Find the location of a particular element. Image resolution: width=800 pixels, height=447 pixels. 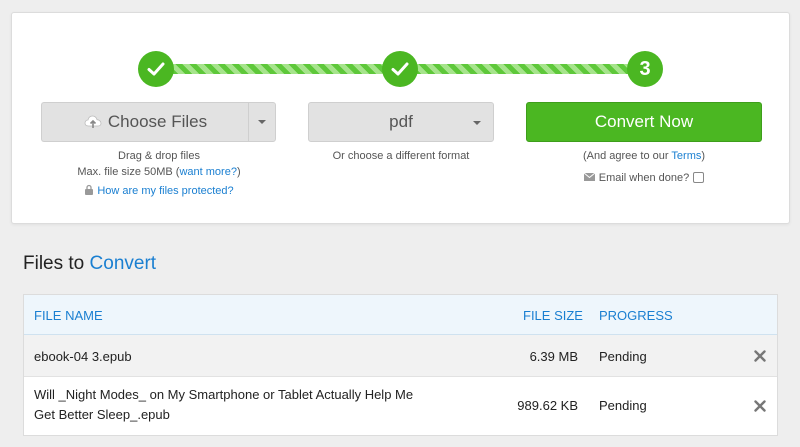

table-row: ebook-04 3.epub 6.39 MB Pending is located at coordinates (400, 356).